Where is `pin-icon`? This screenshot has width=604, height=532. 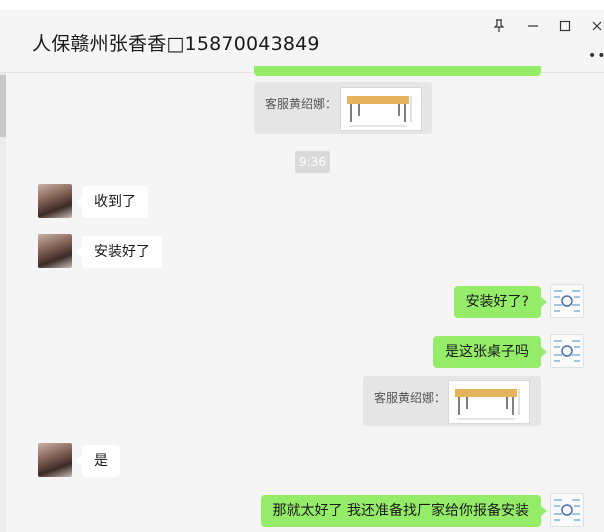
pin-icon is located at coordinates (499, 26).